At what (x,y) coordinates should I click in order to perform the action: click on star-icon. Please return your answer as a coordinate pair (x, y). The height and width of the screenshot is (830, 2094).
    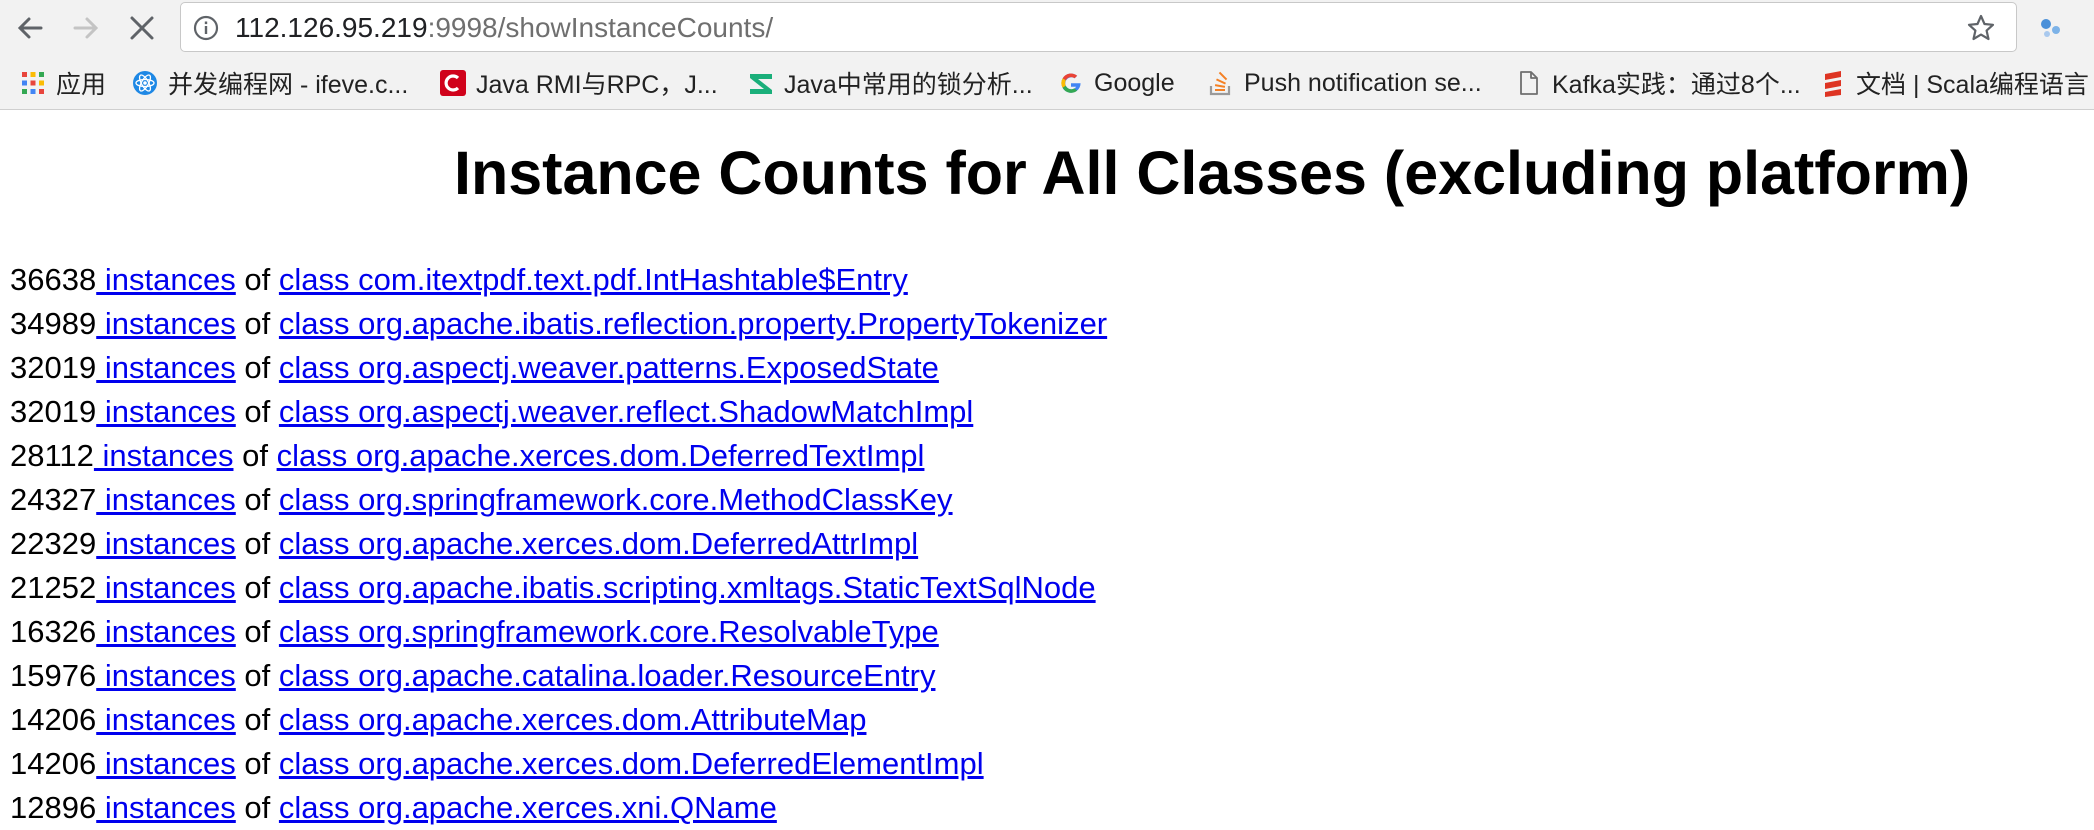
    Looking at the image, I should click on (1981, 30).